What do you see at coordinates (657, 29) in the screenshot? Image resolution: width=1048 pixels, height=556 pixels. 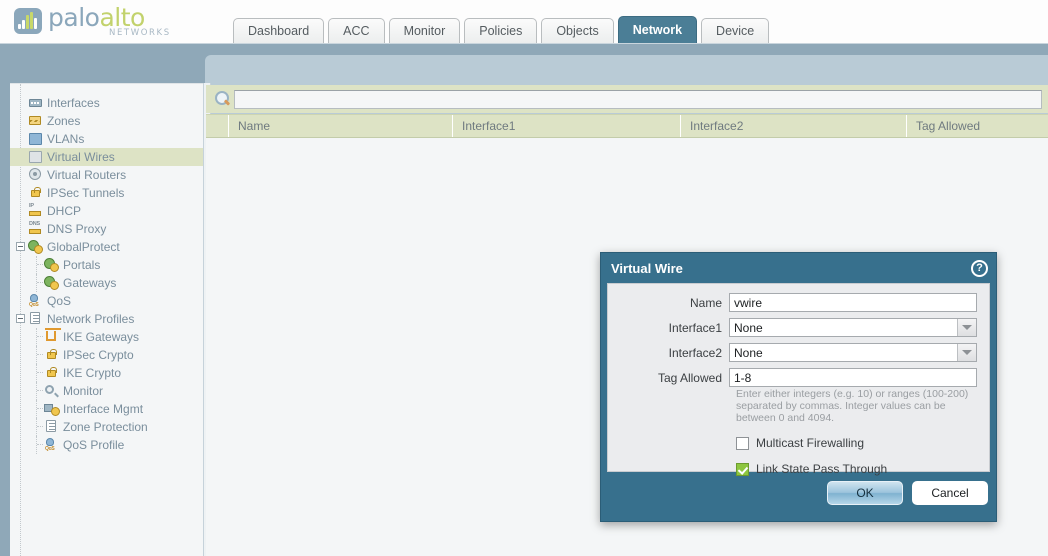 I see `tab-network: Network` at bounding box center [657, 29].